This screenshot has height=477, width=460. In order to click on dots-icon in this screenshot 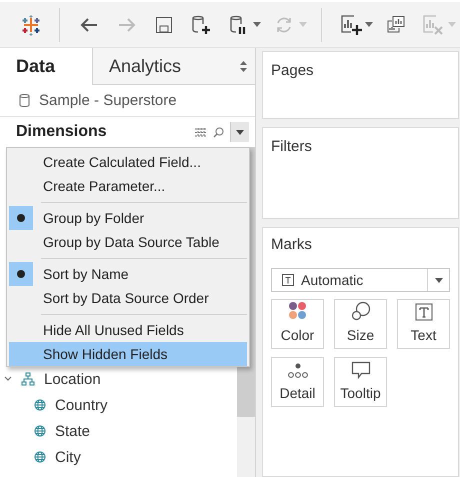, I will do `click(298, 371)`.